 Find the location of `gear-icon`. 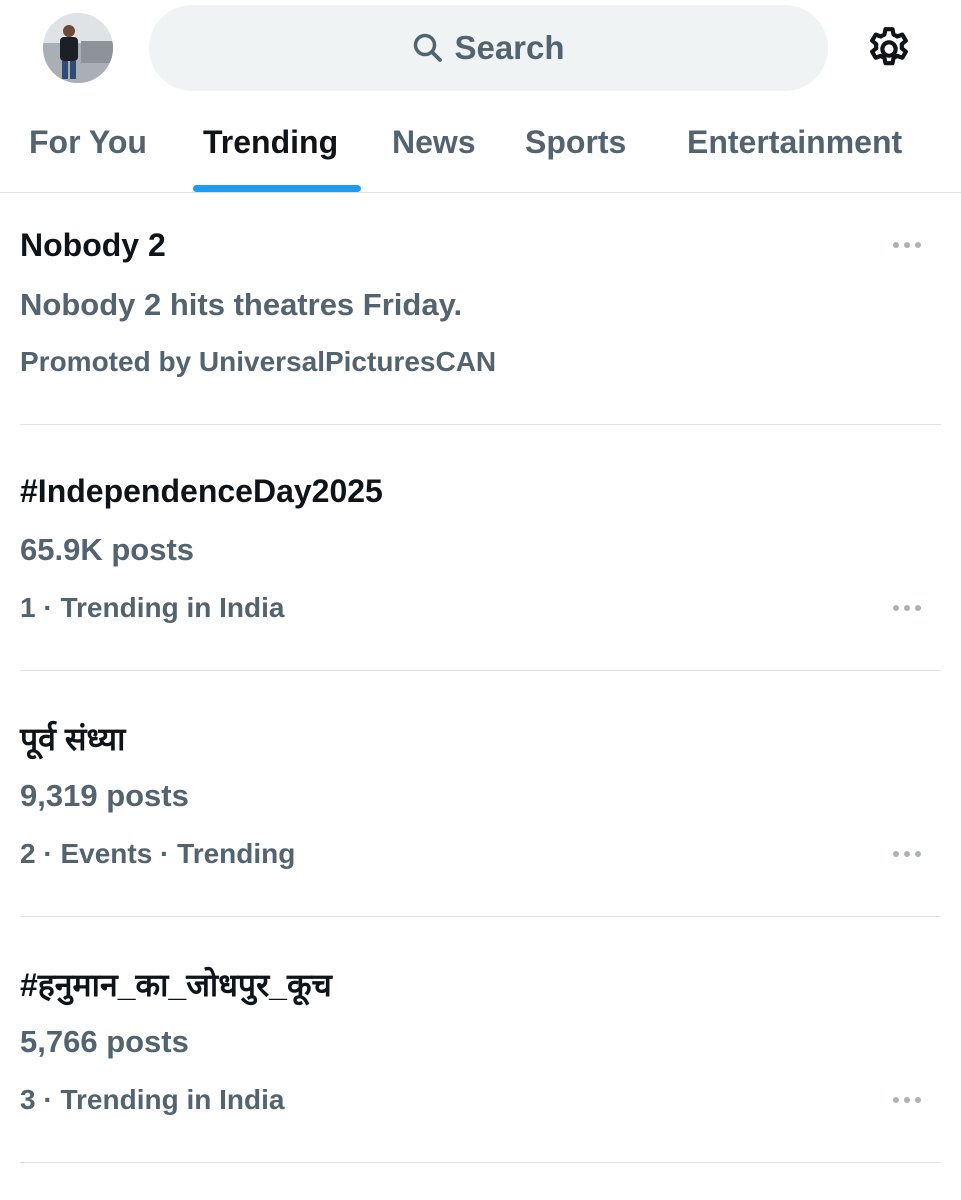

gear-icon is located at coordinates (889, 46).